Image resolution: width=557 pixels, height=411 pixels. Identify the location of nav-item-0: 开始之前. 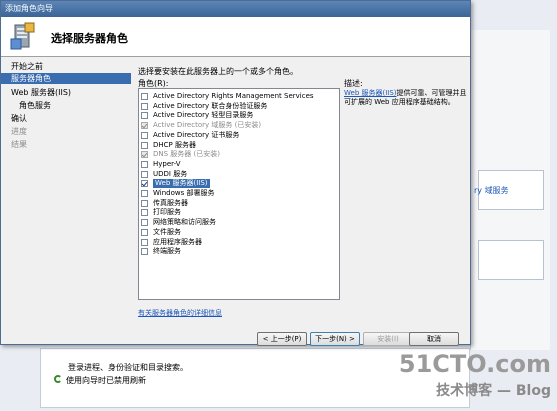
(66, 66).